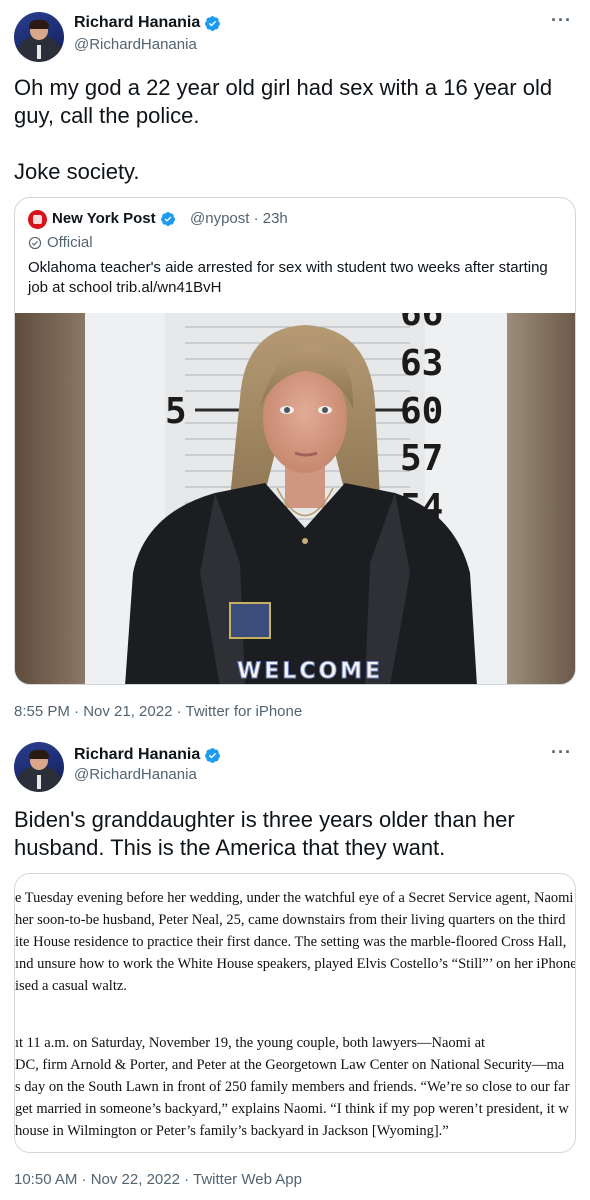  What do you see at coordinates (310, 671) in the screenshot?
I see `shirt-text: WELCOME` at bounding box center [310, 671].